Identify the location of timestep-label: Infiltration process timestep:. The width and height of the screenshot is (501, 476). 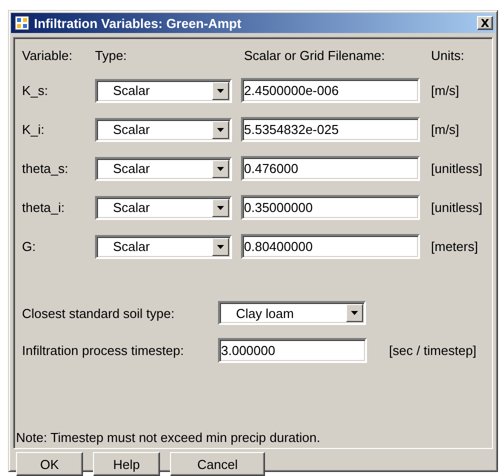
(103, 350).